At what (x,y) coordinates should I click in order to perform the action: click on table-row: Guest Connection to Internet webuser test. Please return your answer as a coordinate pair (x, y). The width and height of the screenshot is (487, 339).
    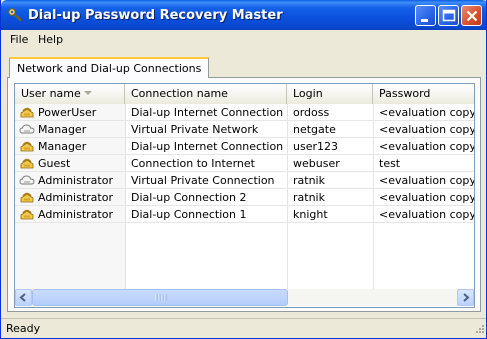
    Looking at the image, I should click on (244, 163).